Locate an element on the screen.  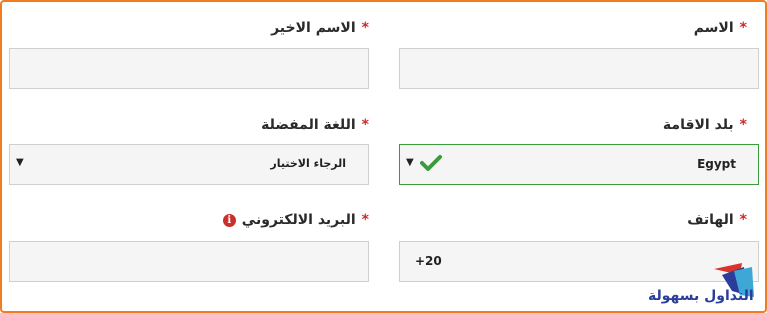
email-label: * البريد الالكتروني i is located at coordinates (295, 220).